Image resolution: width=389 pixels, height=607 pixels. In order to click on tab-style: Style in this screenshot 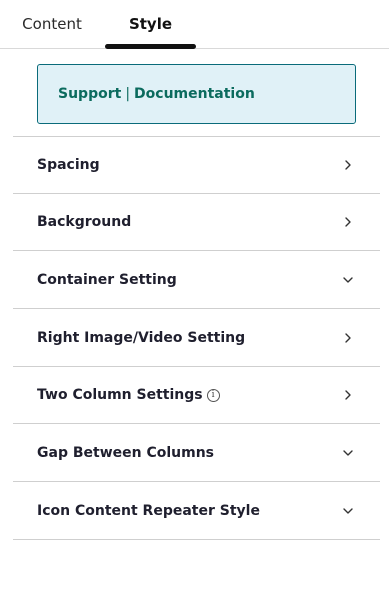, I will do `click(150, 24)`.